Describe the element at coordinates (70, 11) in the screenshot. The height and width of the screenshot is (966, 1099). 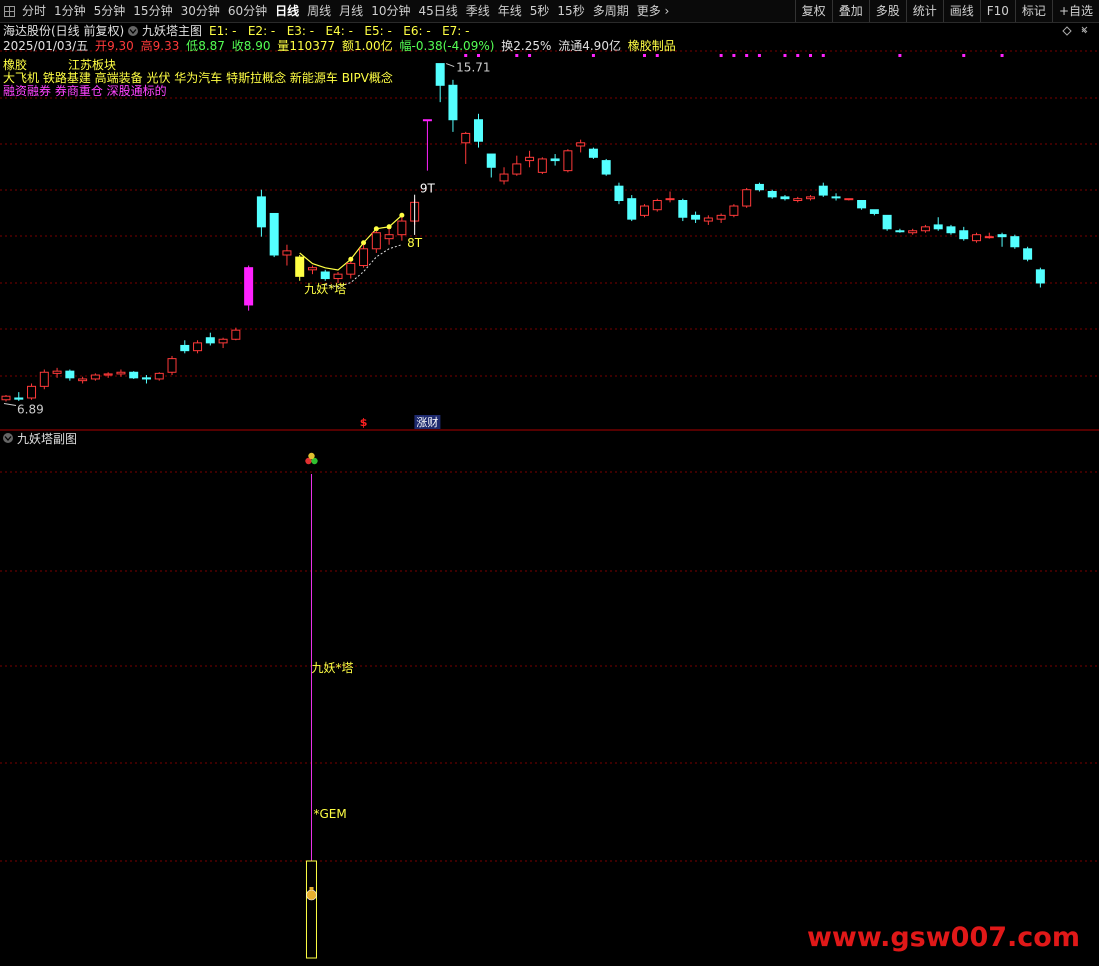
I see `period-tab-1: 1分钟` at that location.